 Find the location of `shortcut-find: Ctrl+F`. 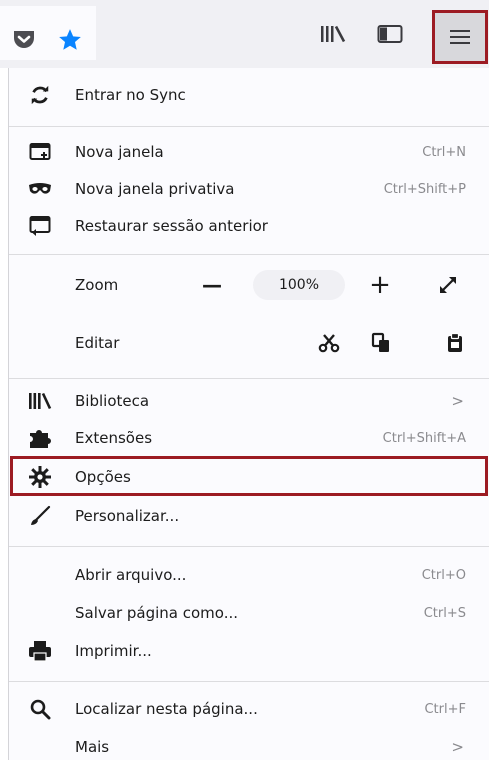

shortcut-find: Ctrl+F is located at coordinates (445, 709).